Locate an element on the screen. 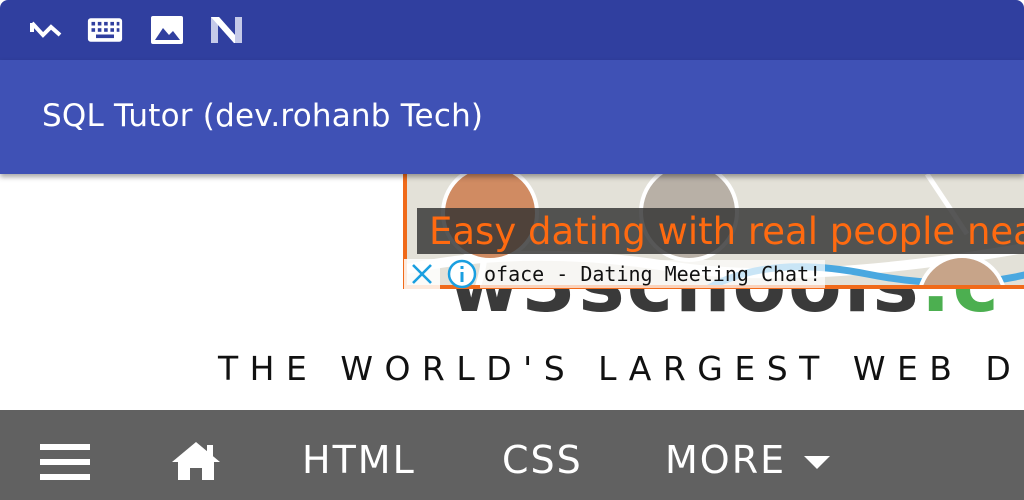 This screenshot has height=500, width=1024. status-bar is located at coordinates (512, 30).